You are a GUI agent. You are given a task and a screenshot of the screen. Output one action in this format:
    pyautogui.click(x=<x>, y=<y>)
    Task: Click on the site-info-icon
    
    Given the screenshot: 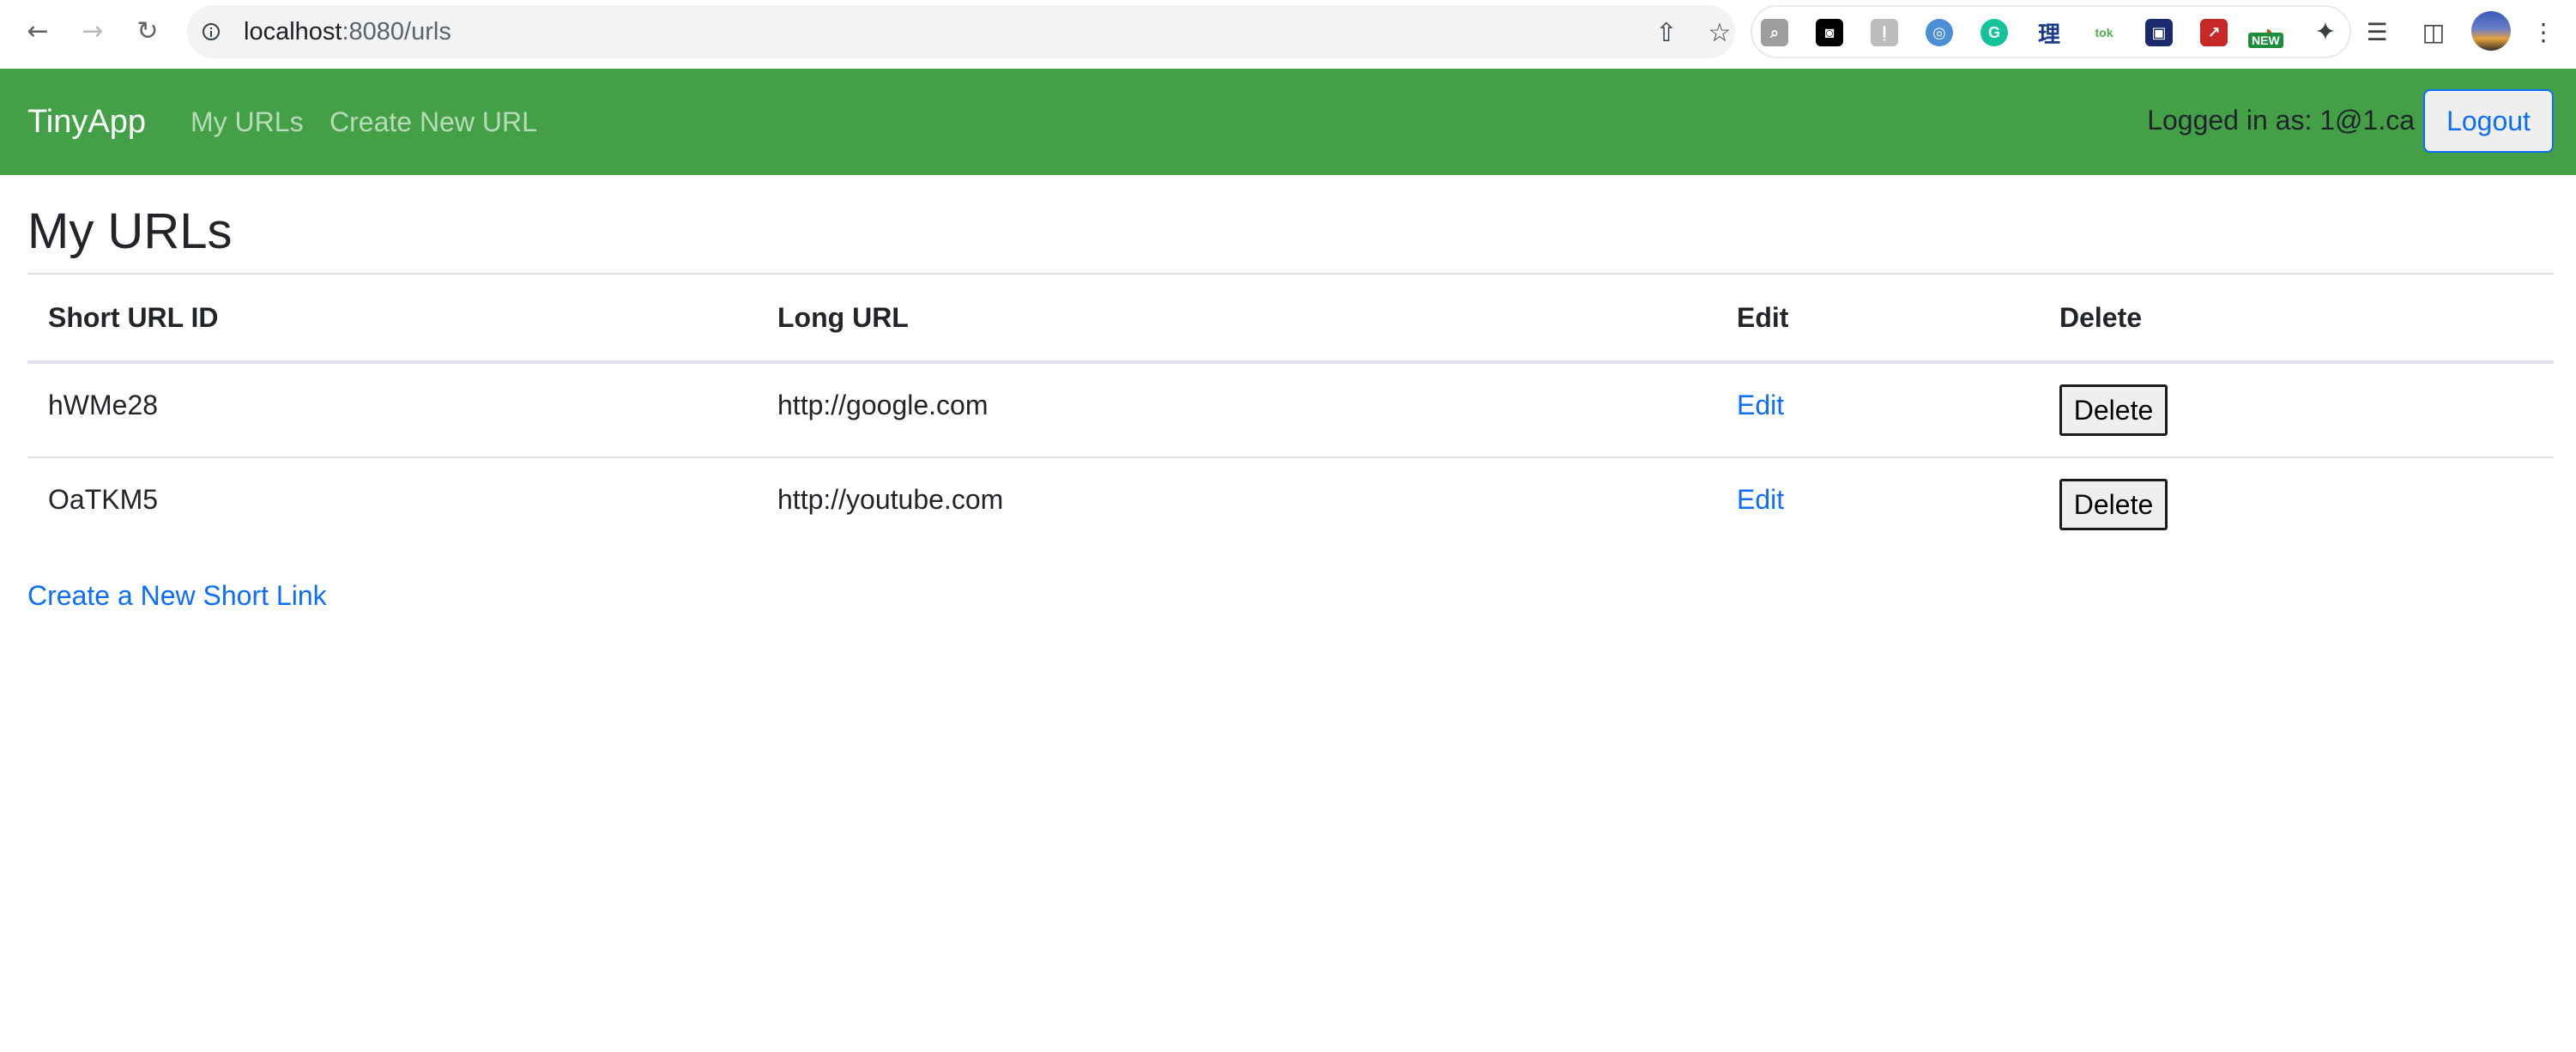 What is the action you would take?
    pyautogui.click(x=211, y=31)
    